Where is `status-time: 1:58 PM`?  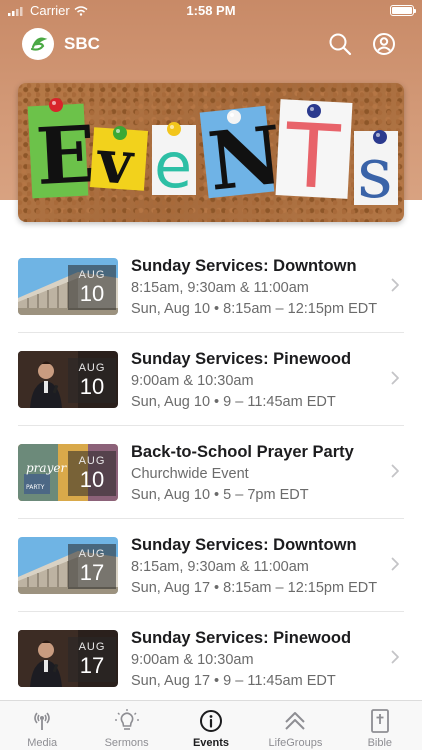 status-time: 1:58 PM is located at coordinates (211, 10).